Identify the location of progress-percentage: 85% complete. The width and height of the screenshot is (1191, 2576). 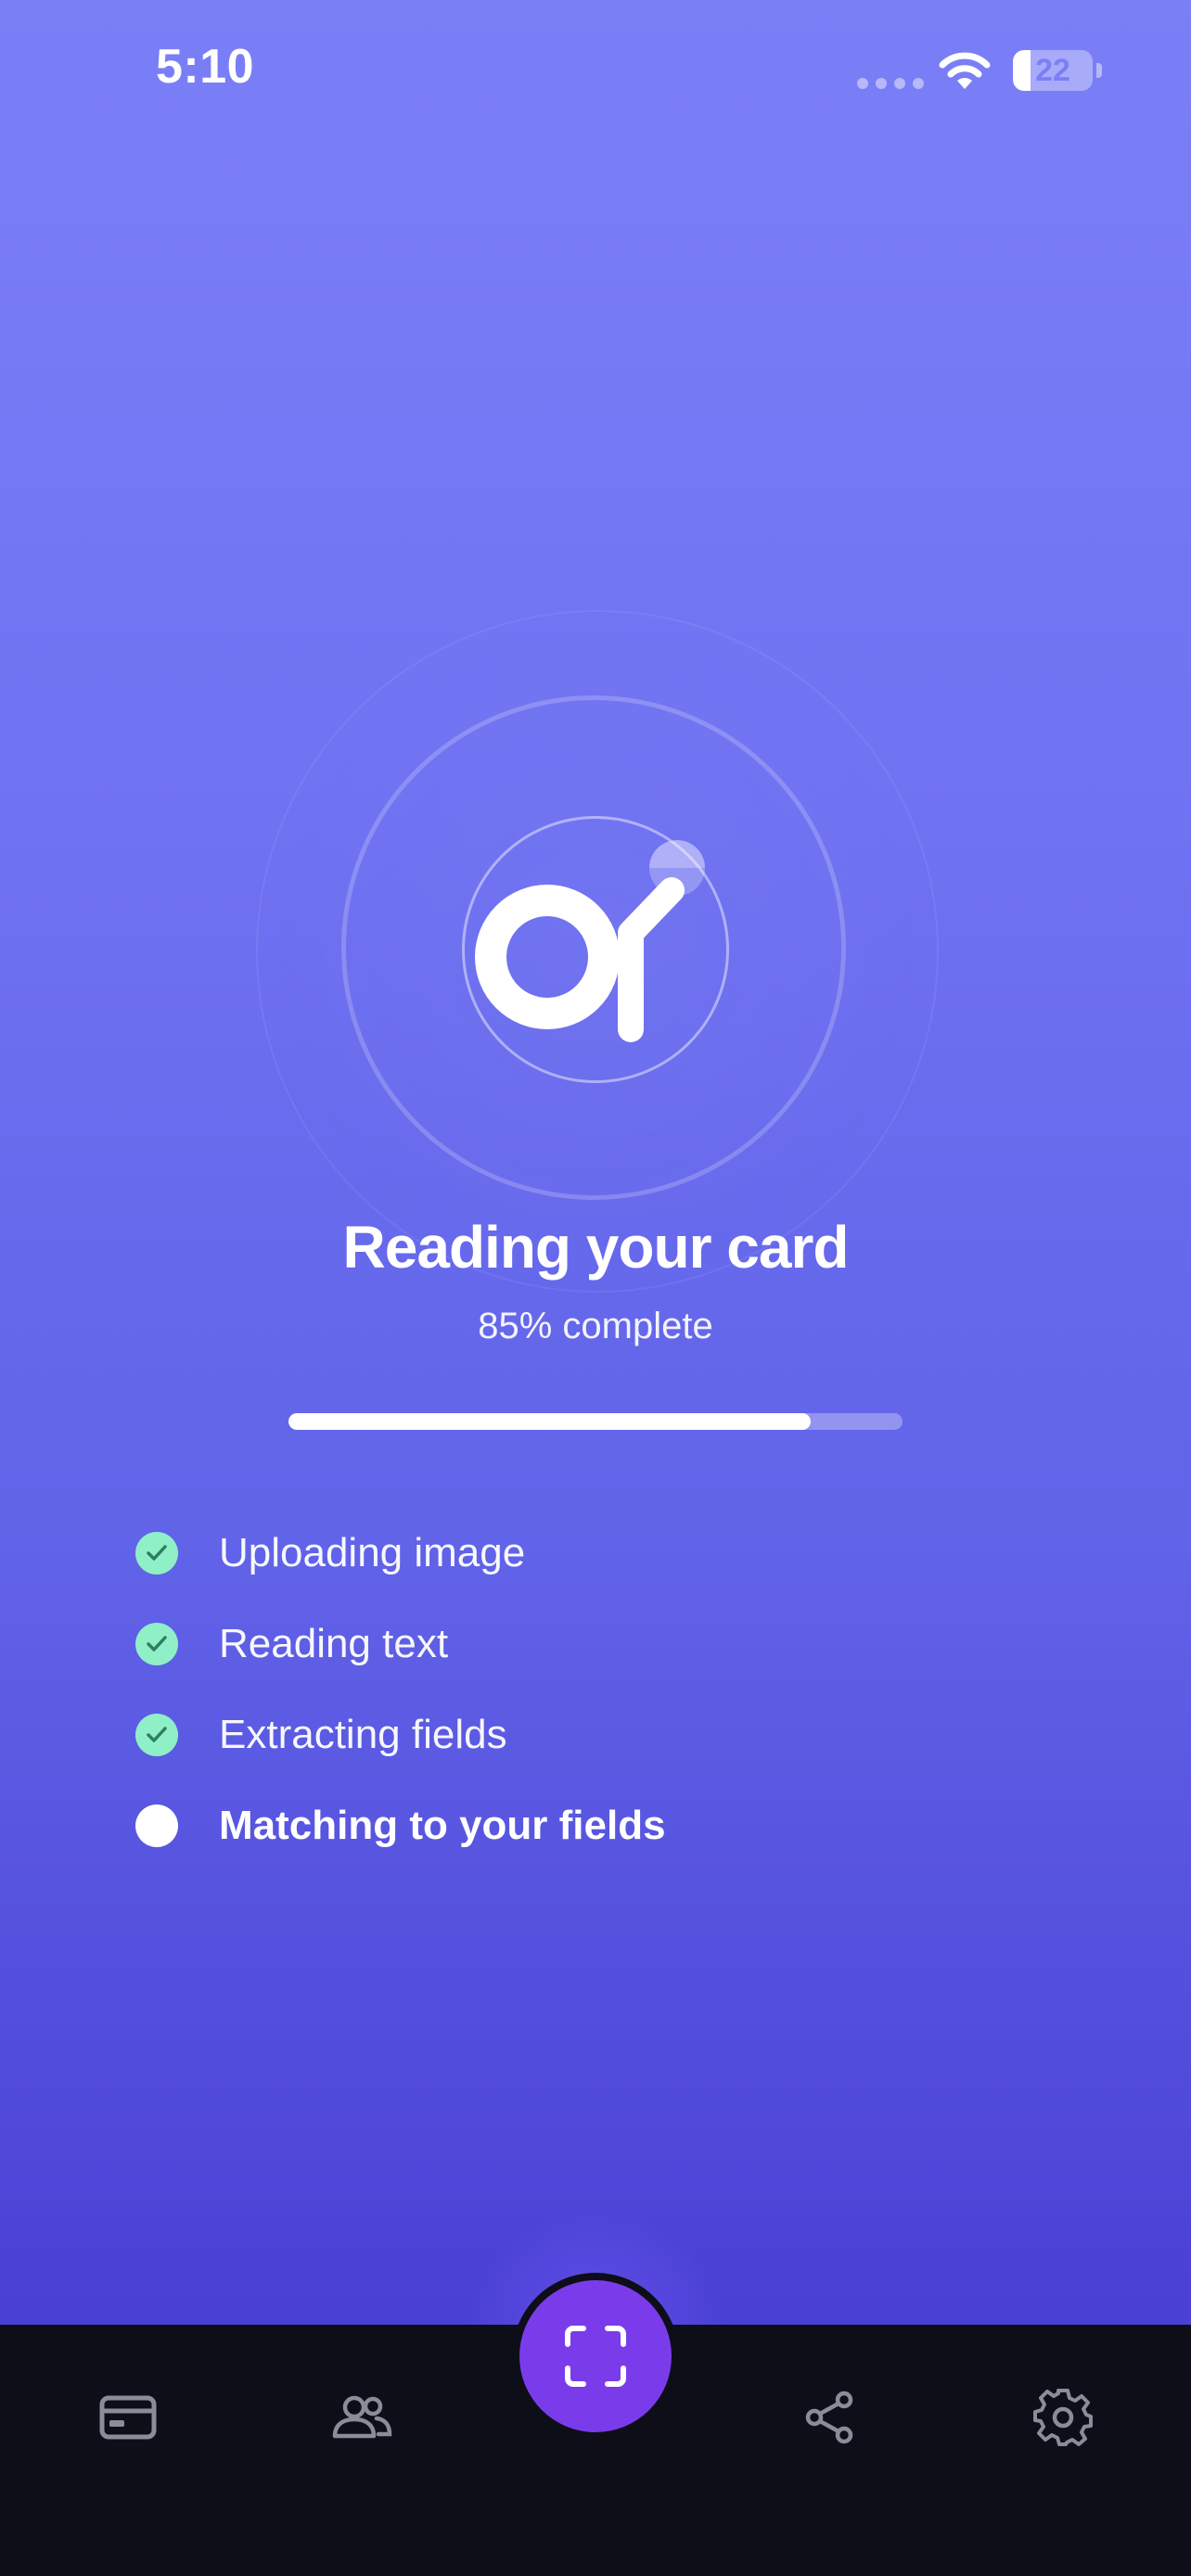
(595, 1326).